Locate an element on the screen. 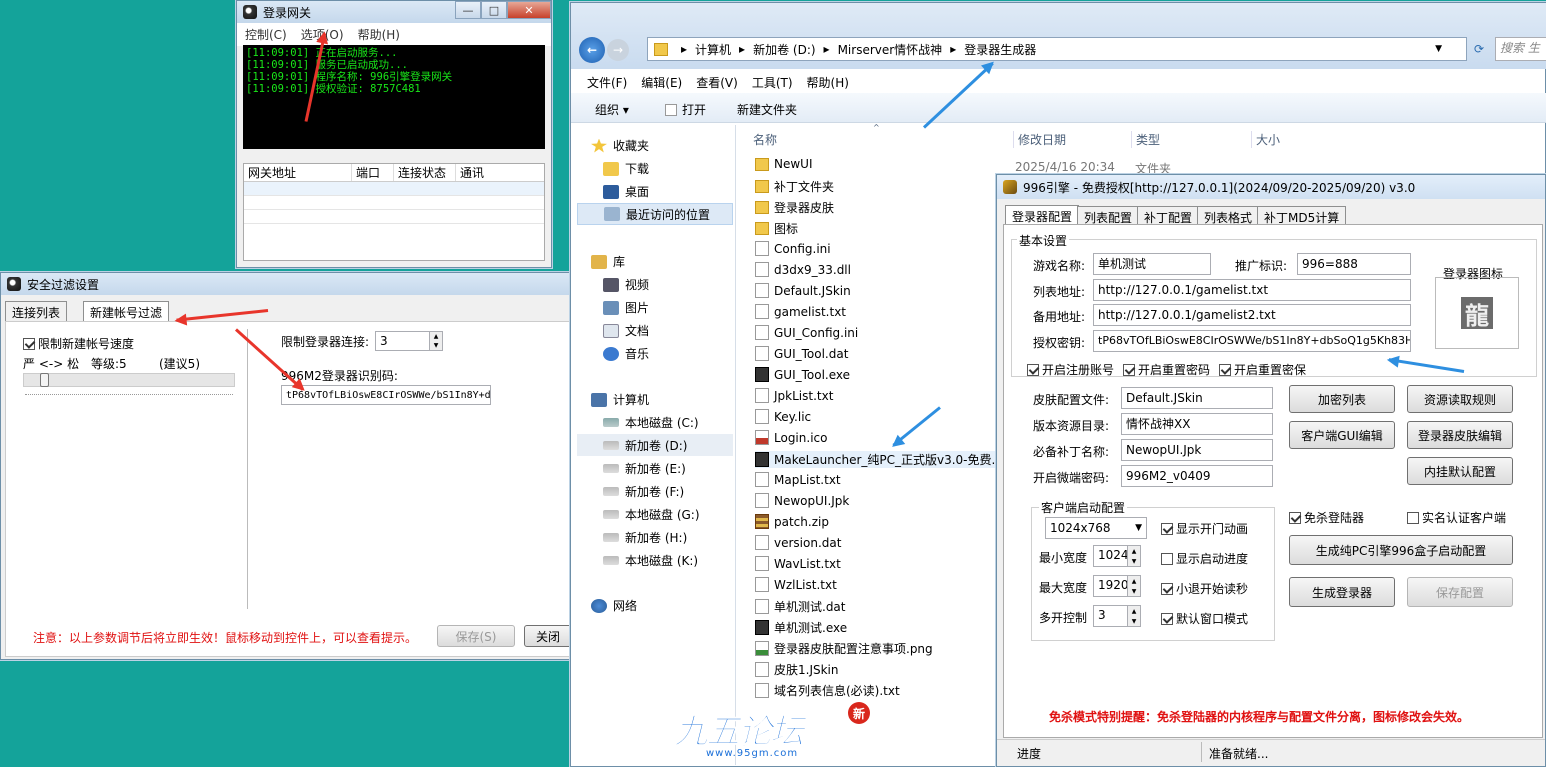 Image resolution: width=1546 pixels, height=767 pixels. list-item: JpkList.txt is located at coordinates (880, 395).